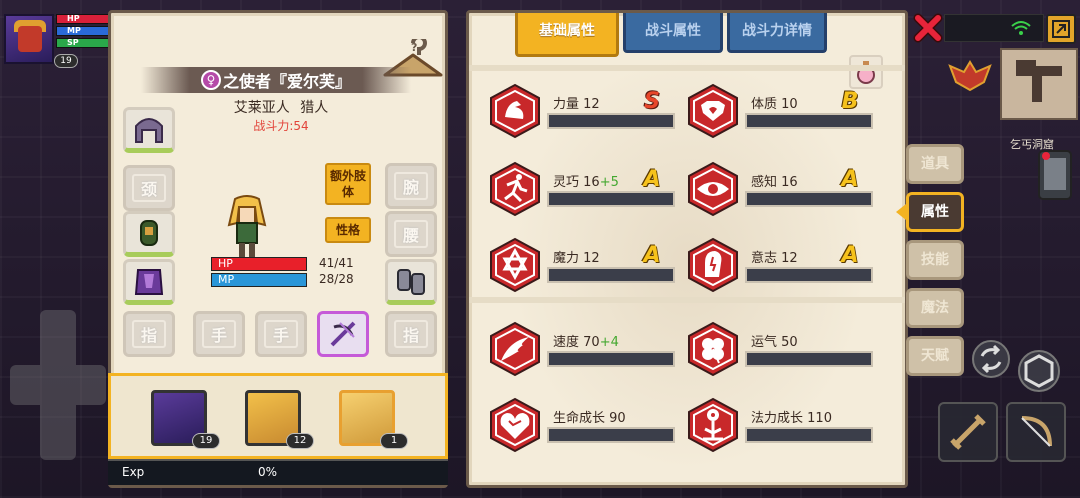 This screenshot has height=498, width=1080. What do you see at coordinates (83, 31) in the screenshot?
I see `mini-mp-bar: MP` at bounding box center [83, 31].